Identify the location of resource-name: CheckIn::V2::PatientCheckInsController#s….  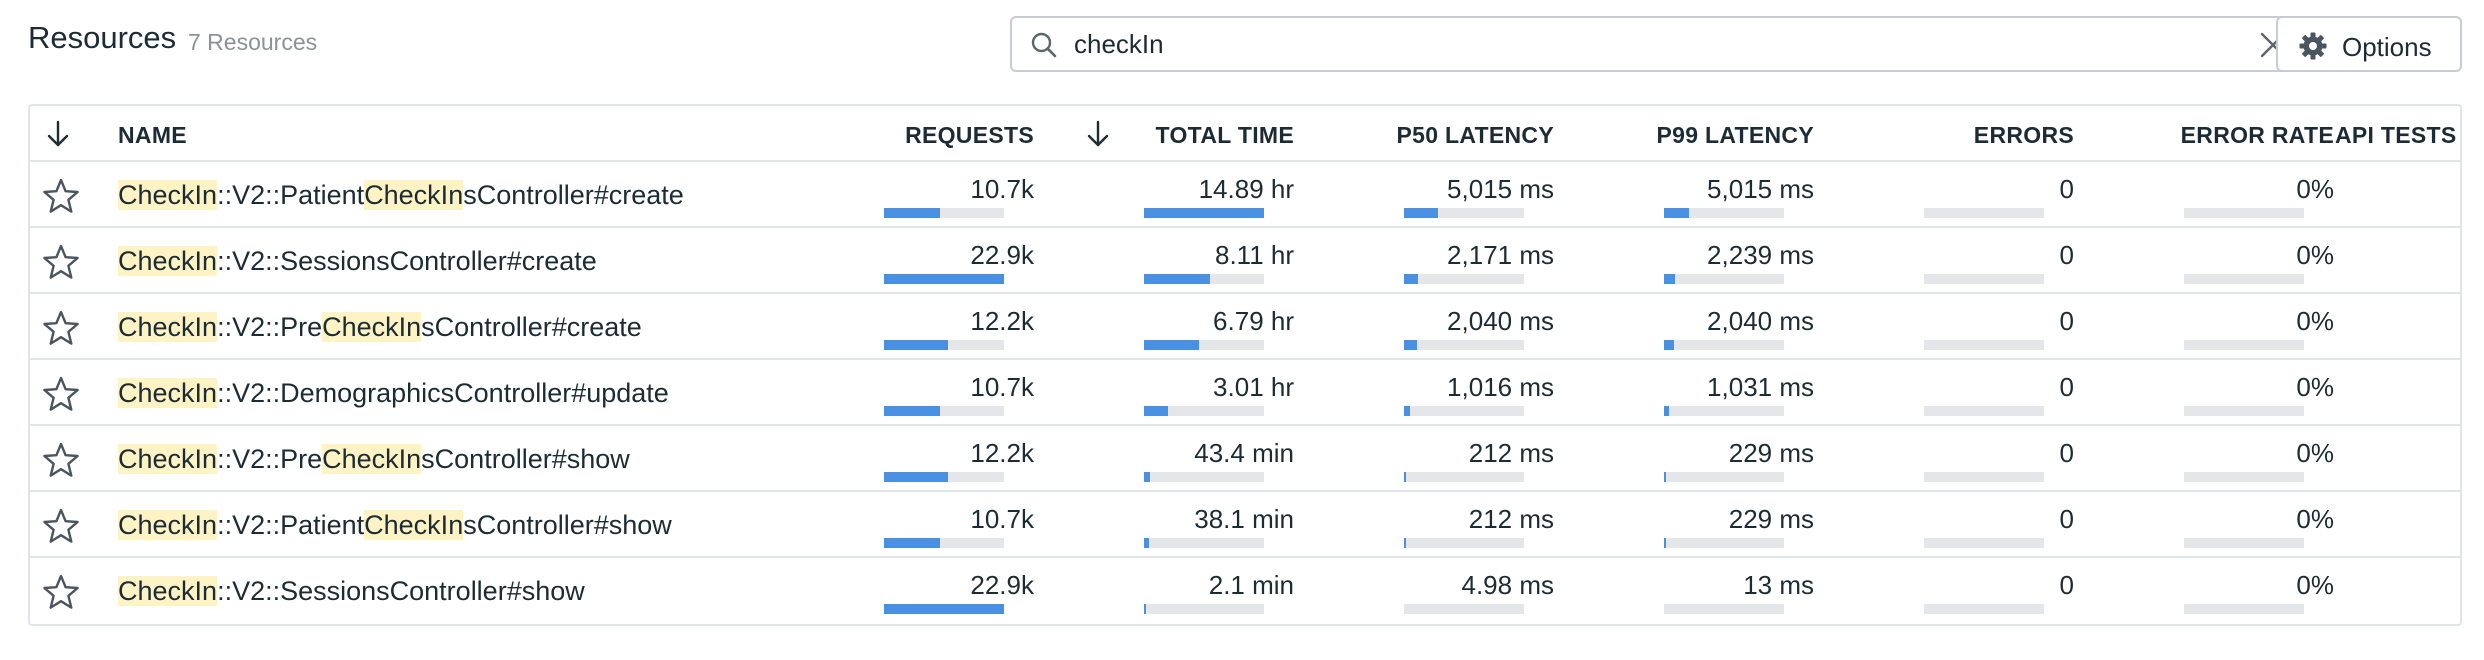
(395, 525).